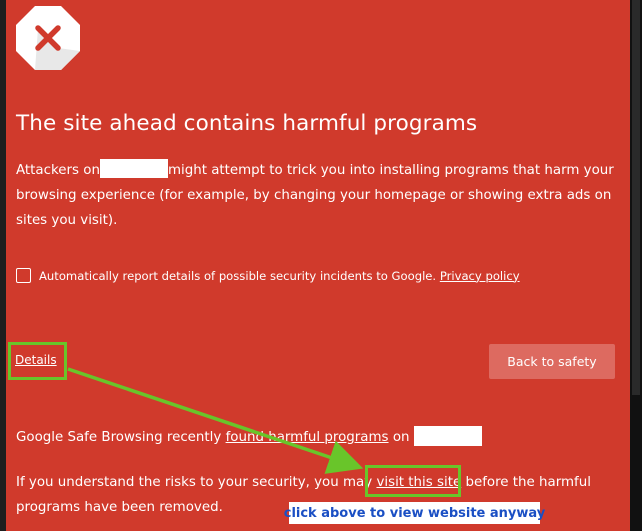  I want to click on annotation-arrow, so click(215, 420).